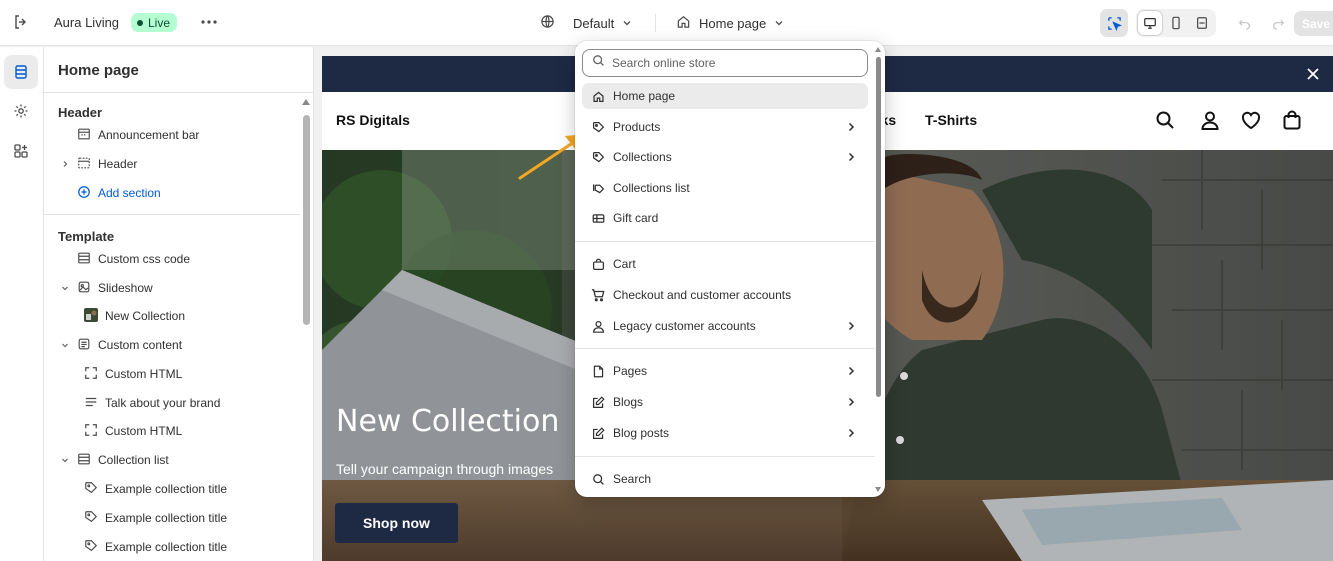 The image size is (1333, 561). I want to click on menu-item-pages: Pages, so click(725, 371).